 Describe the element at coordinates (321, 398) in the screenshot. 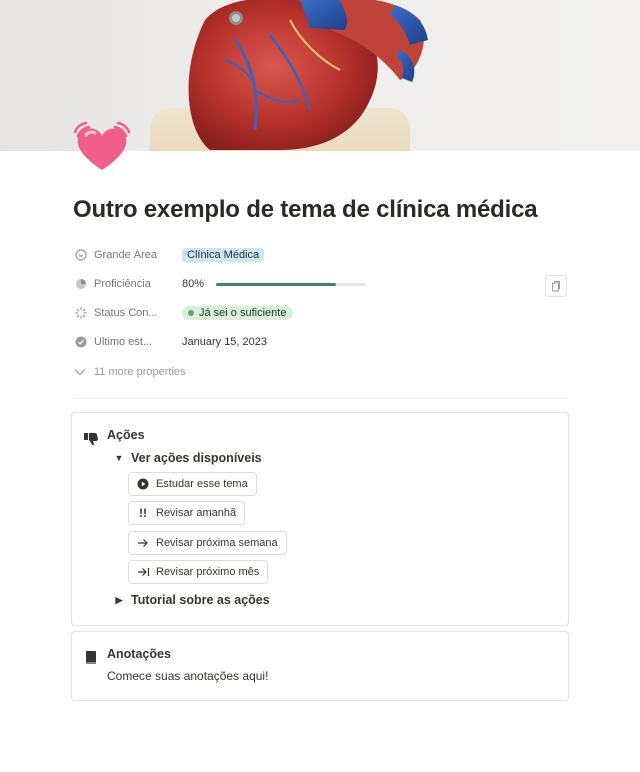

I see `divider` at that location.